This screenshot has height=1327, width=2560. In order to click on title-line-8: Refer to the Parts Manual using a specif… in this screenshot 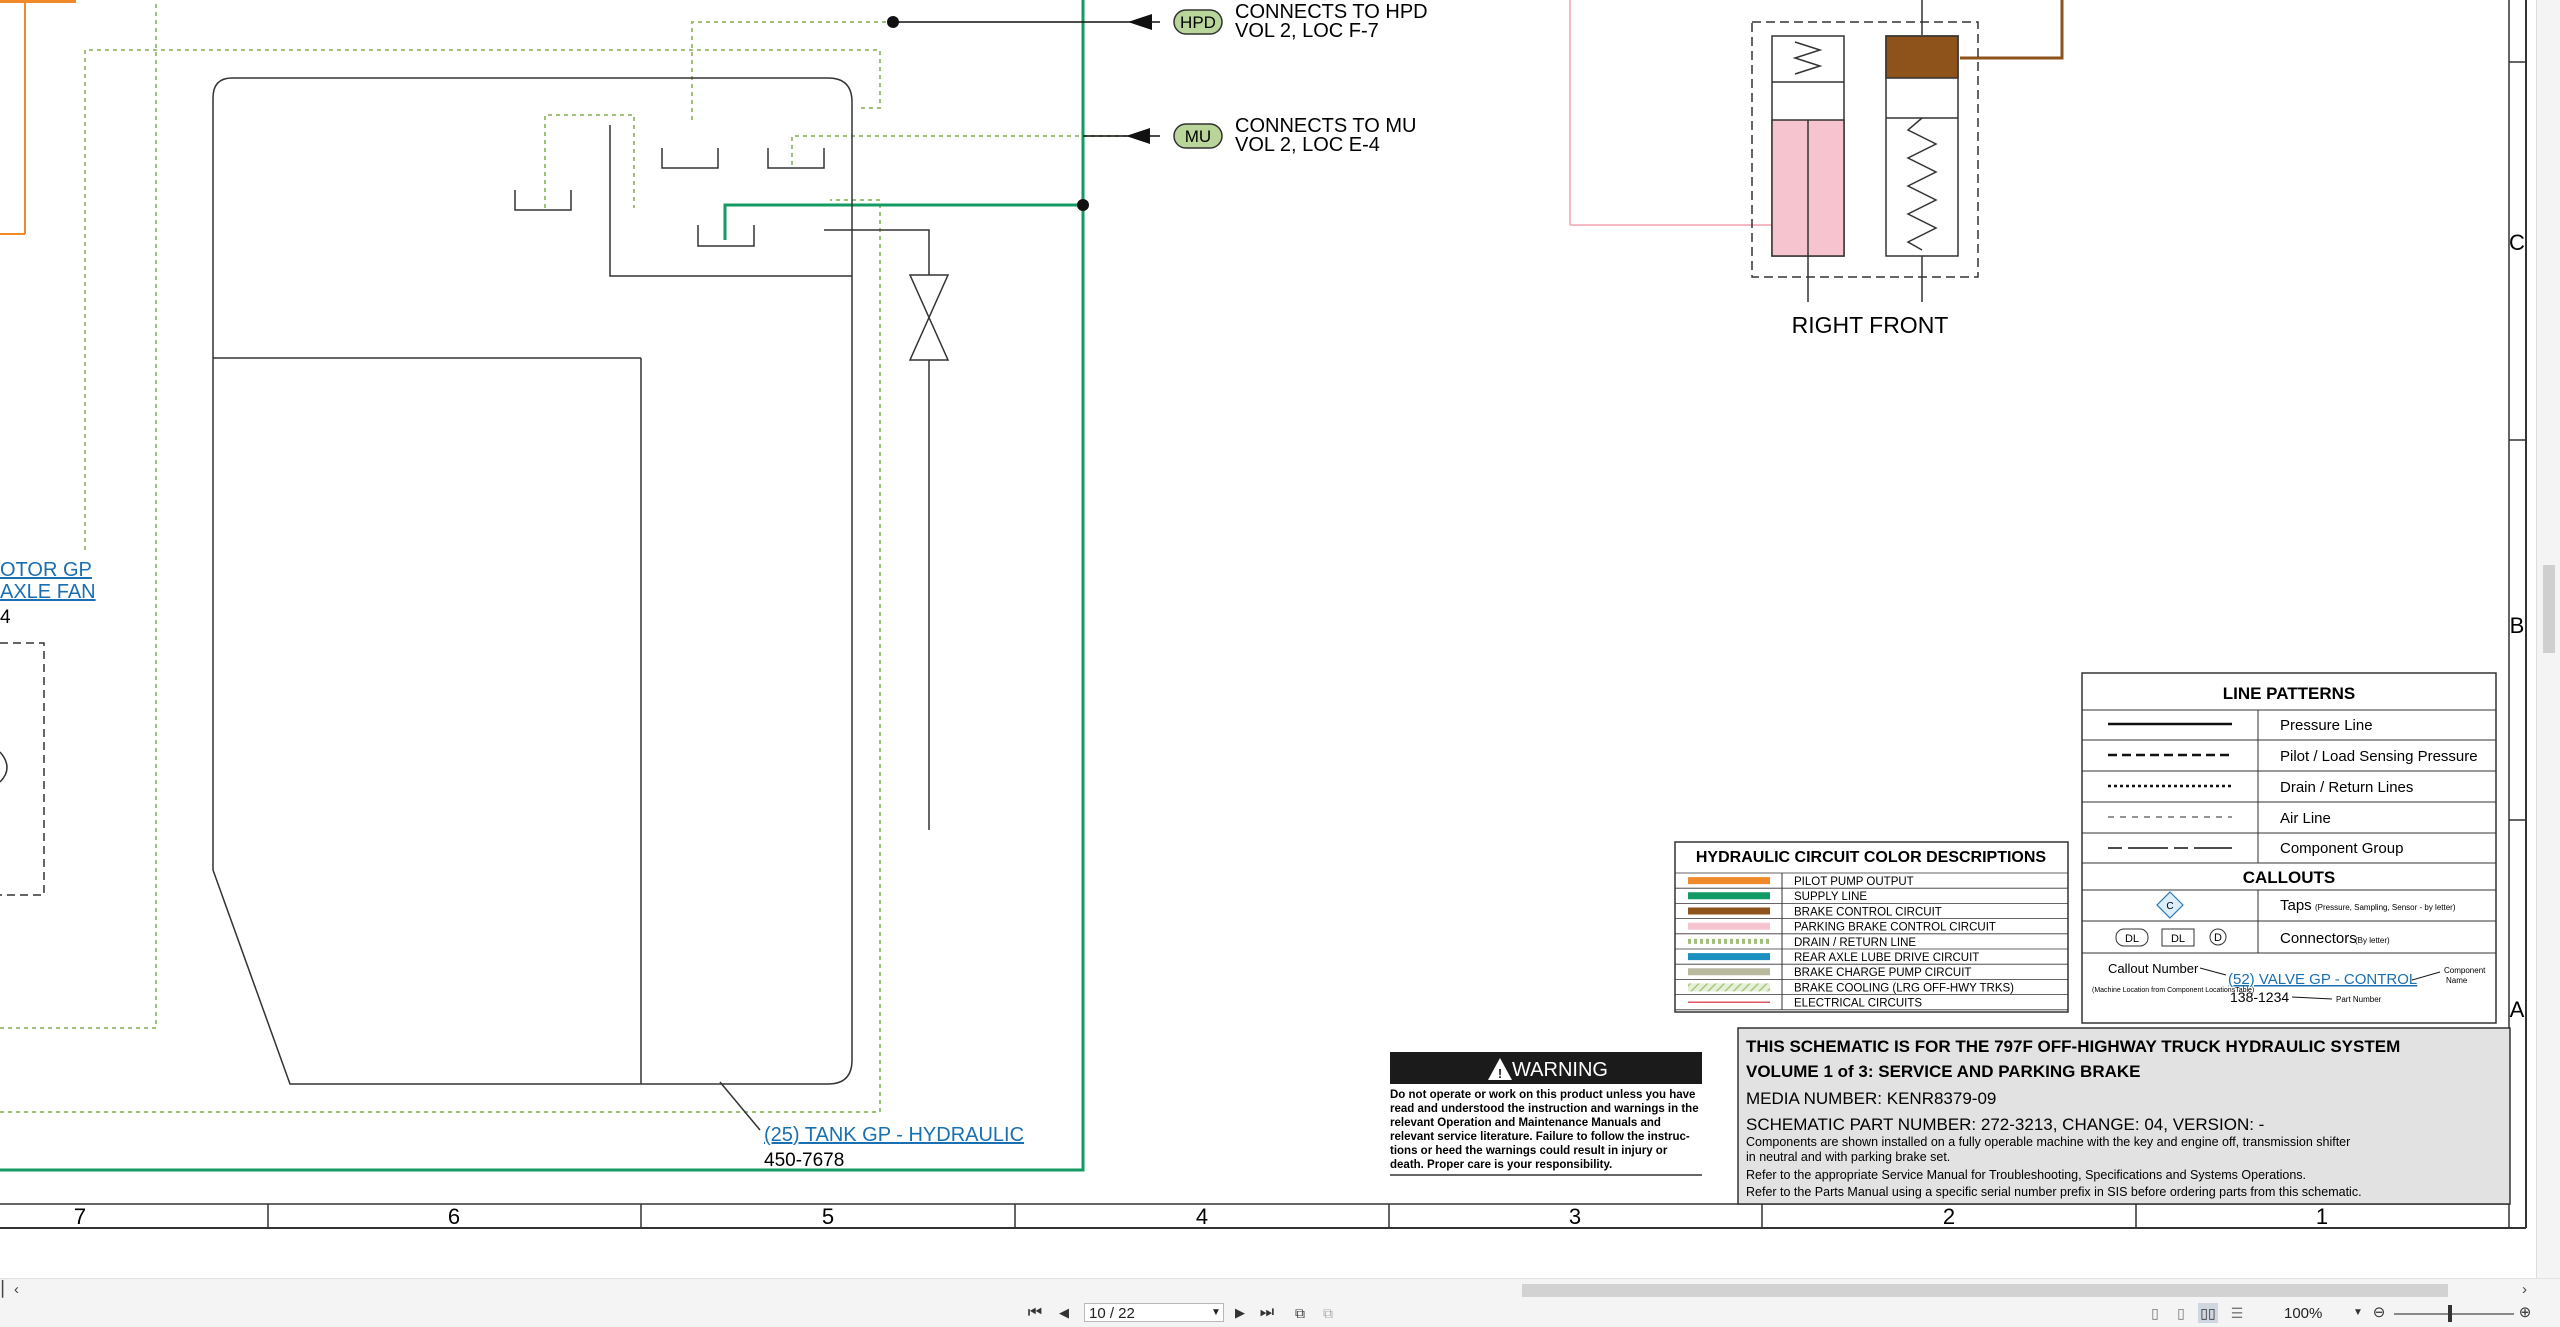, I will do `click(2054, 1192)`.